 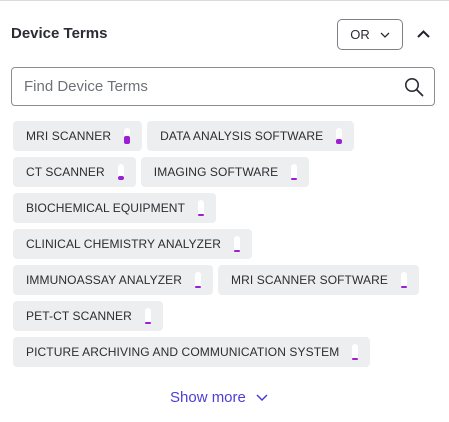 I want to click on logic-operator-dropdown: OR, so click(x=370, y=34).